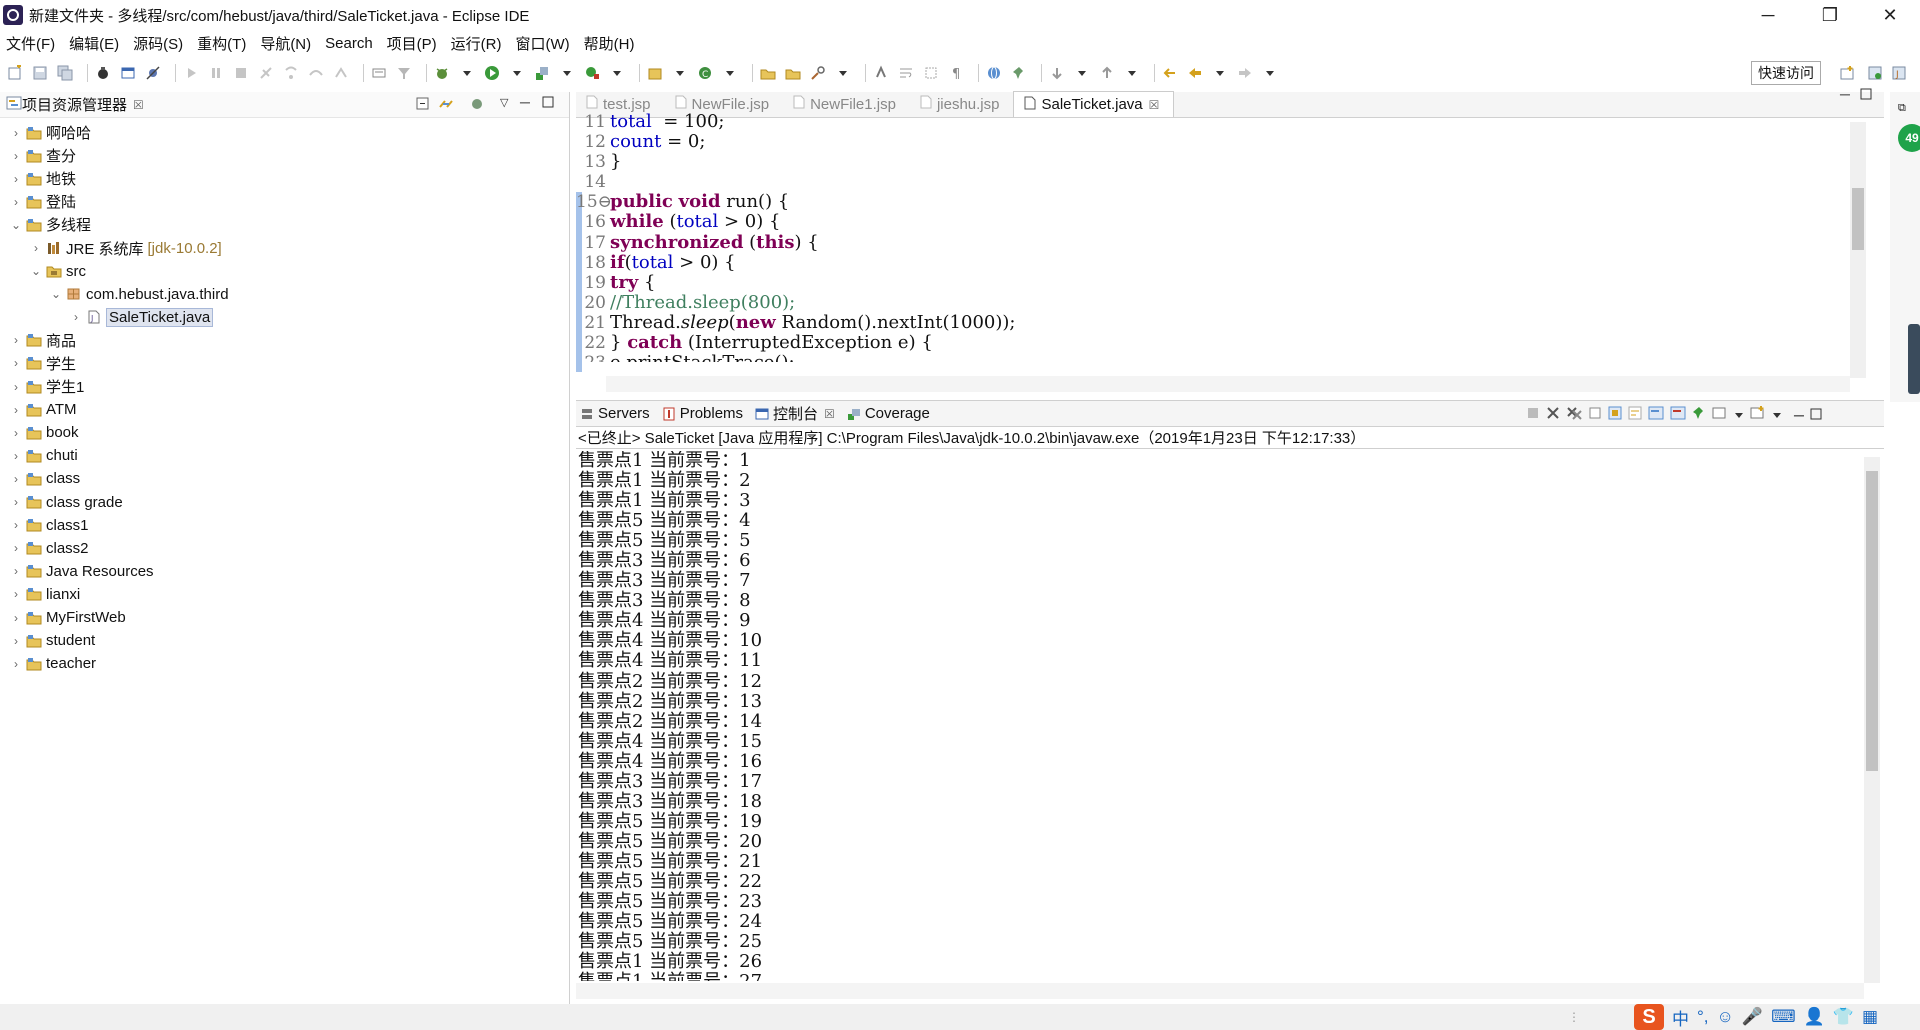 The height and width of the screenshot is (1030, 1920). I want to click on resume-icon, so click(191, 73).